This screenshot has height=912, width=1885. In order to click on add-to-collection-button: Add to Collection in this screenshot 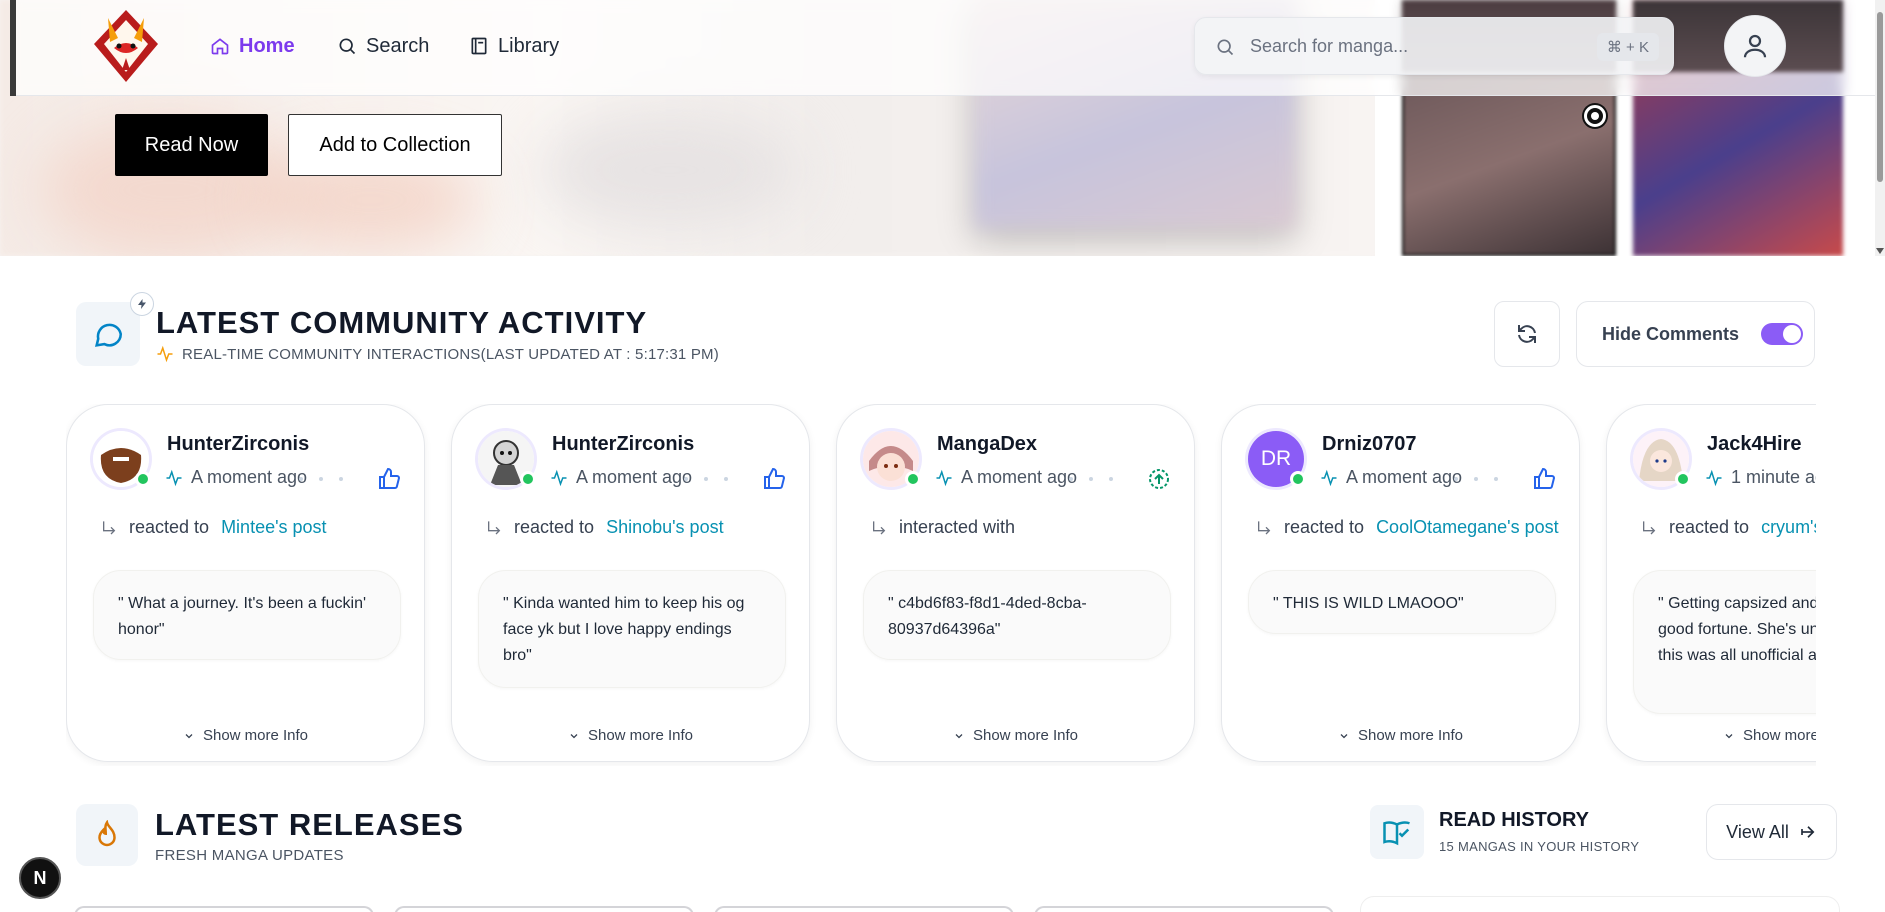, I will do `click(395, 145)`.